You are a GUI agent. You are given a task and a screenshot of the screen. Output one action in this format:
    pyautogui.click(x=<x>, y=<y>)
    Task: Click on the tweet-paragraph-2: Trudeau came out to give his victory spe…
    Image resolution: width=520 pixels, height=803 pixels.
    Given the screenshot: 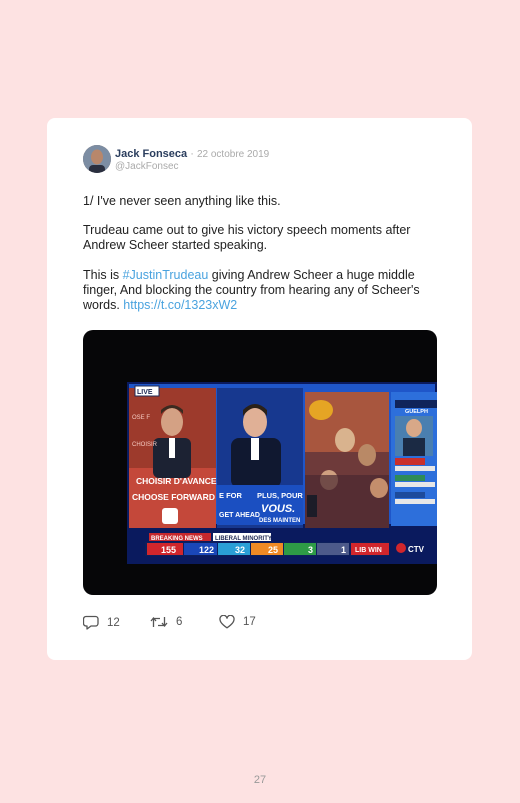 What is the action you would take?
    pyautogui.click(x=247, y=237)
    